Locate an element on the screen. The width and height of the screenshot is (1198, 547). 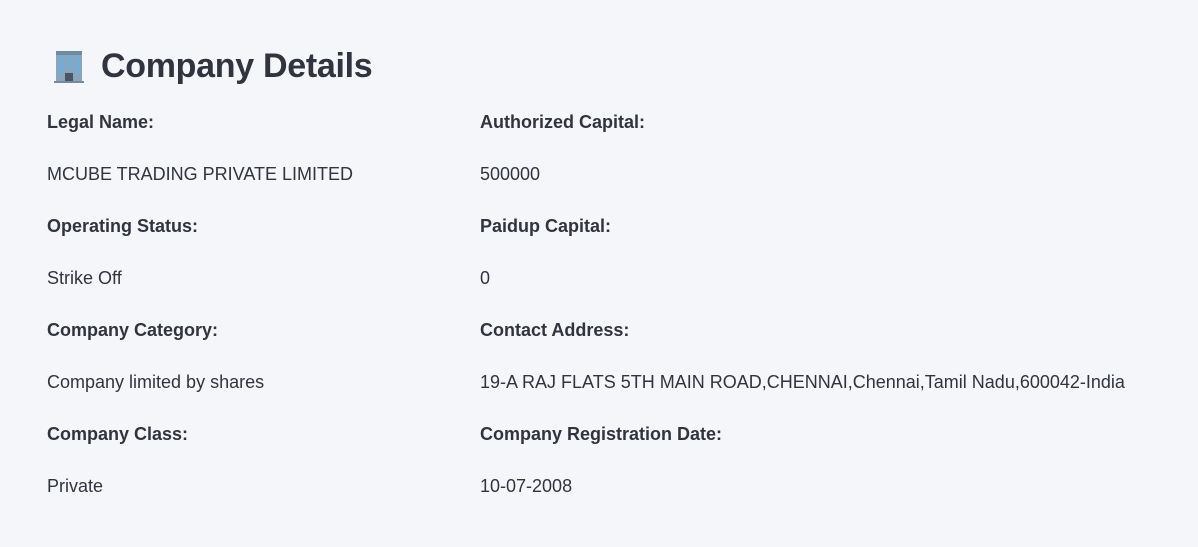
paidup-capital-label: Paidup Capital: is located at coordinates (546, 225).